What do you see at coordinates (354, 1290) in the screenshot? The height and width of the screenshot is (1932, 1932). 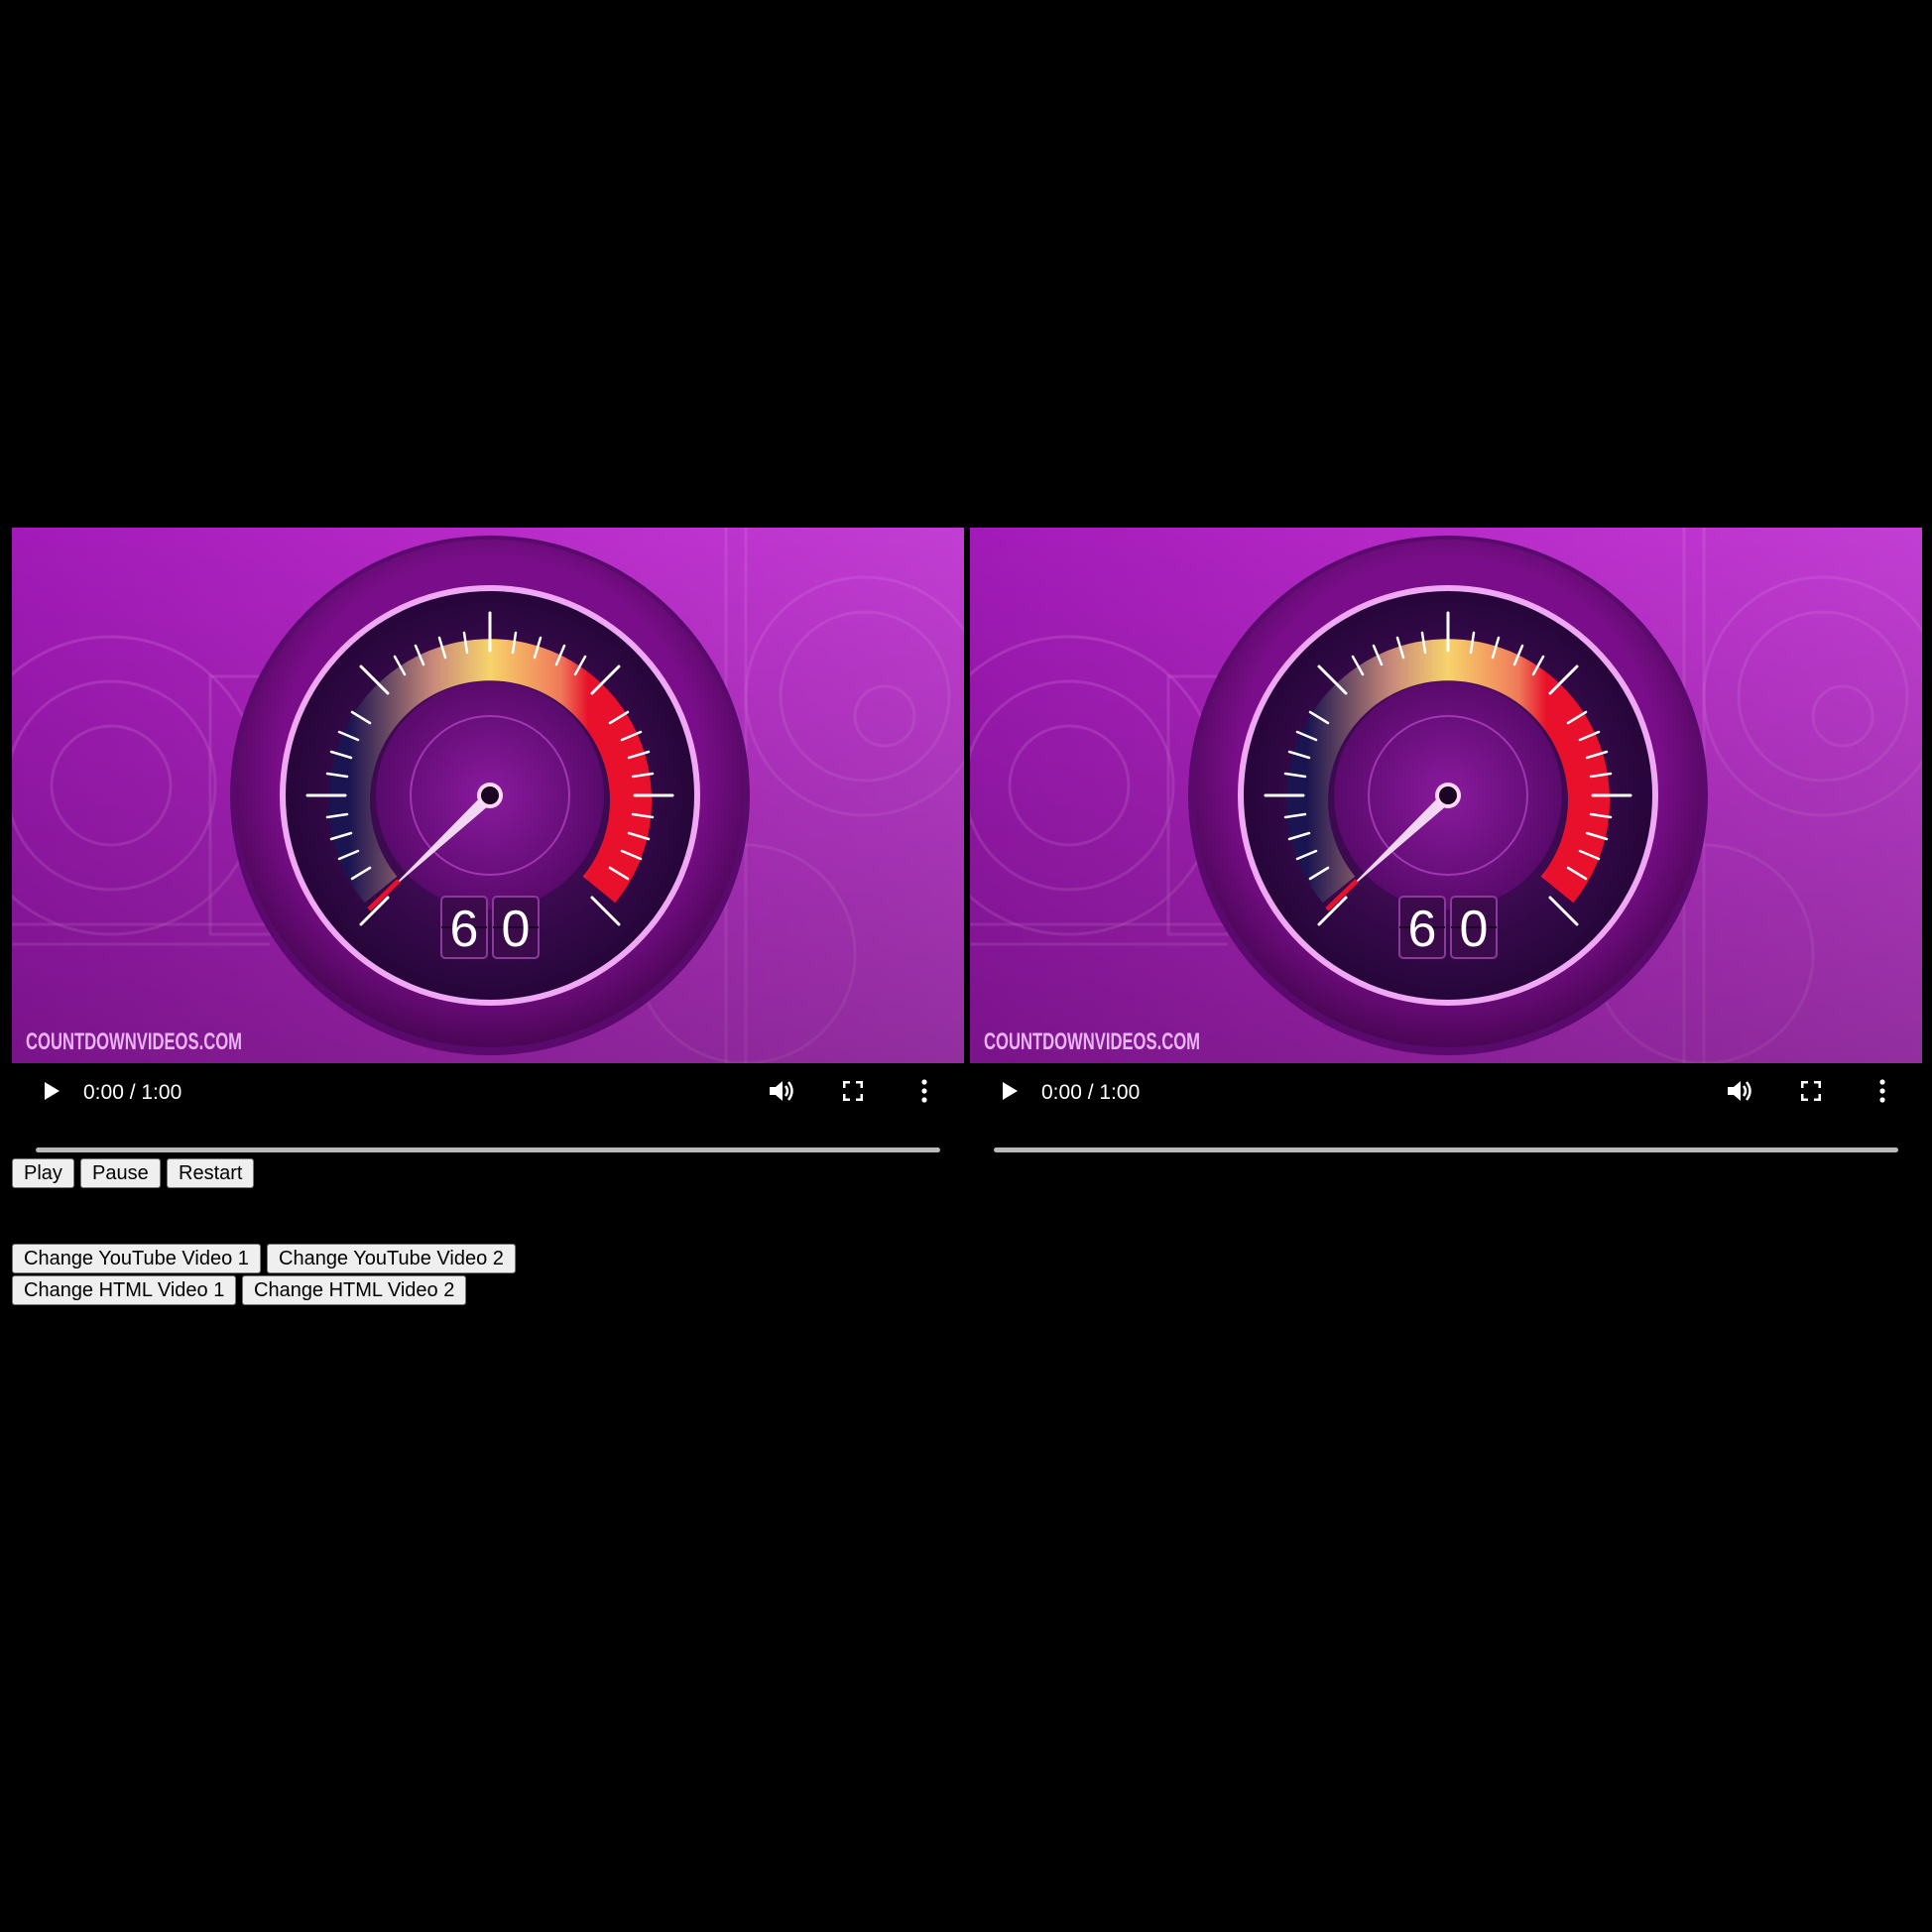 I see `change-html-video-2-button: Change HTML Video 2` at bounding box center [354, 1290].